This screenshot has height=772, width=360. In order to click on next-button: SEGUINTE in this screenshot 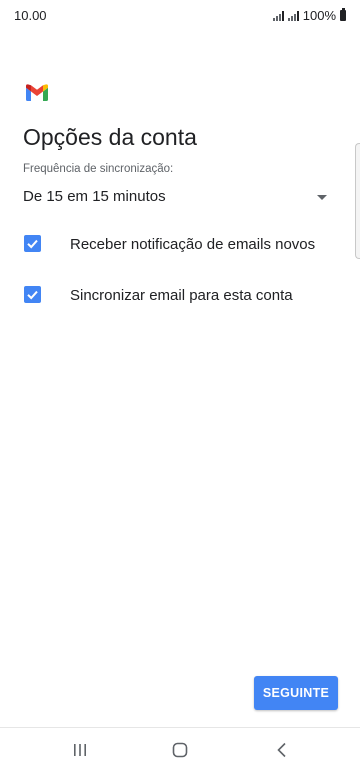, I will do `click(296, 693)`.